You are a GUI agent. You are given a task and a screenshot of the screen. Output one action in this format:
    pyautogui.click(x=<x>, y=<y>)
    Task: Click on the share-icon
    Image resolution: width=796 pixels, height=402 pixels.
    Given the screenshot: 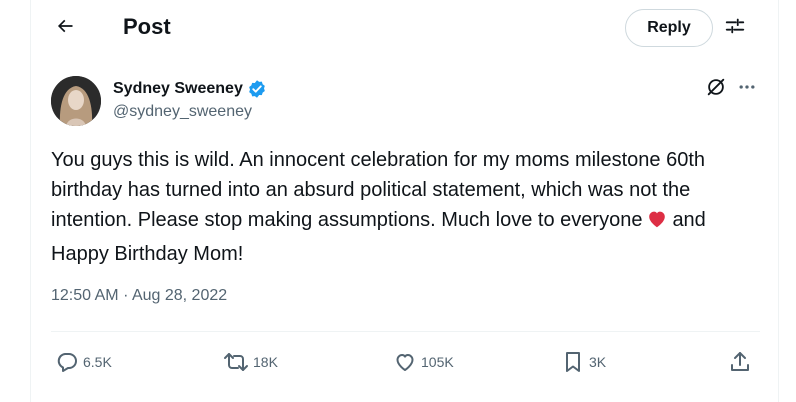 What is the action you would take?
    pyautogui.click(x=740, y=362)
    